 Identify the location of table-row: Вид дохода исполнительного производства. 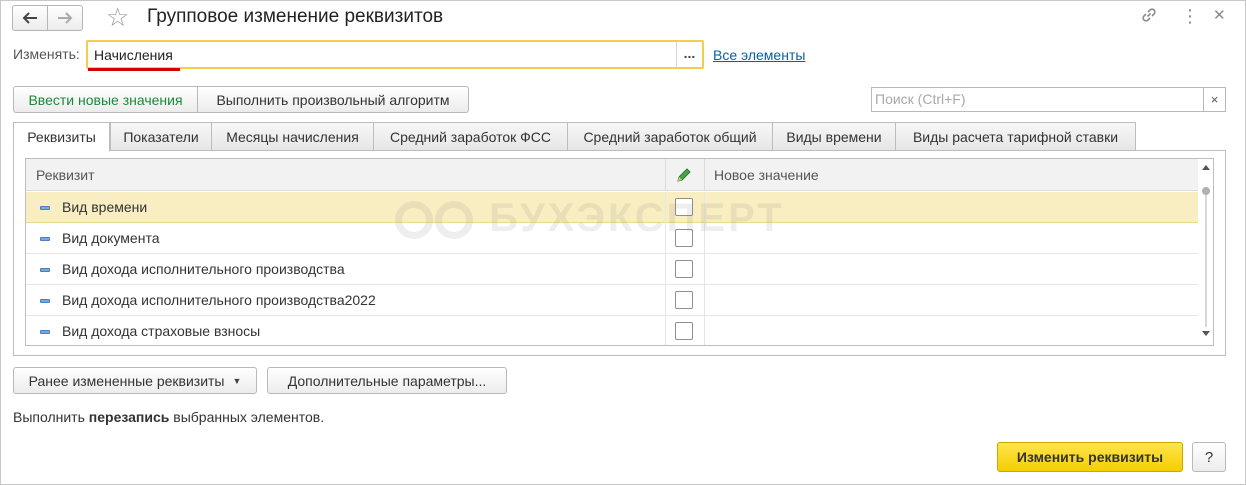
(612, 269).